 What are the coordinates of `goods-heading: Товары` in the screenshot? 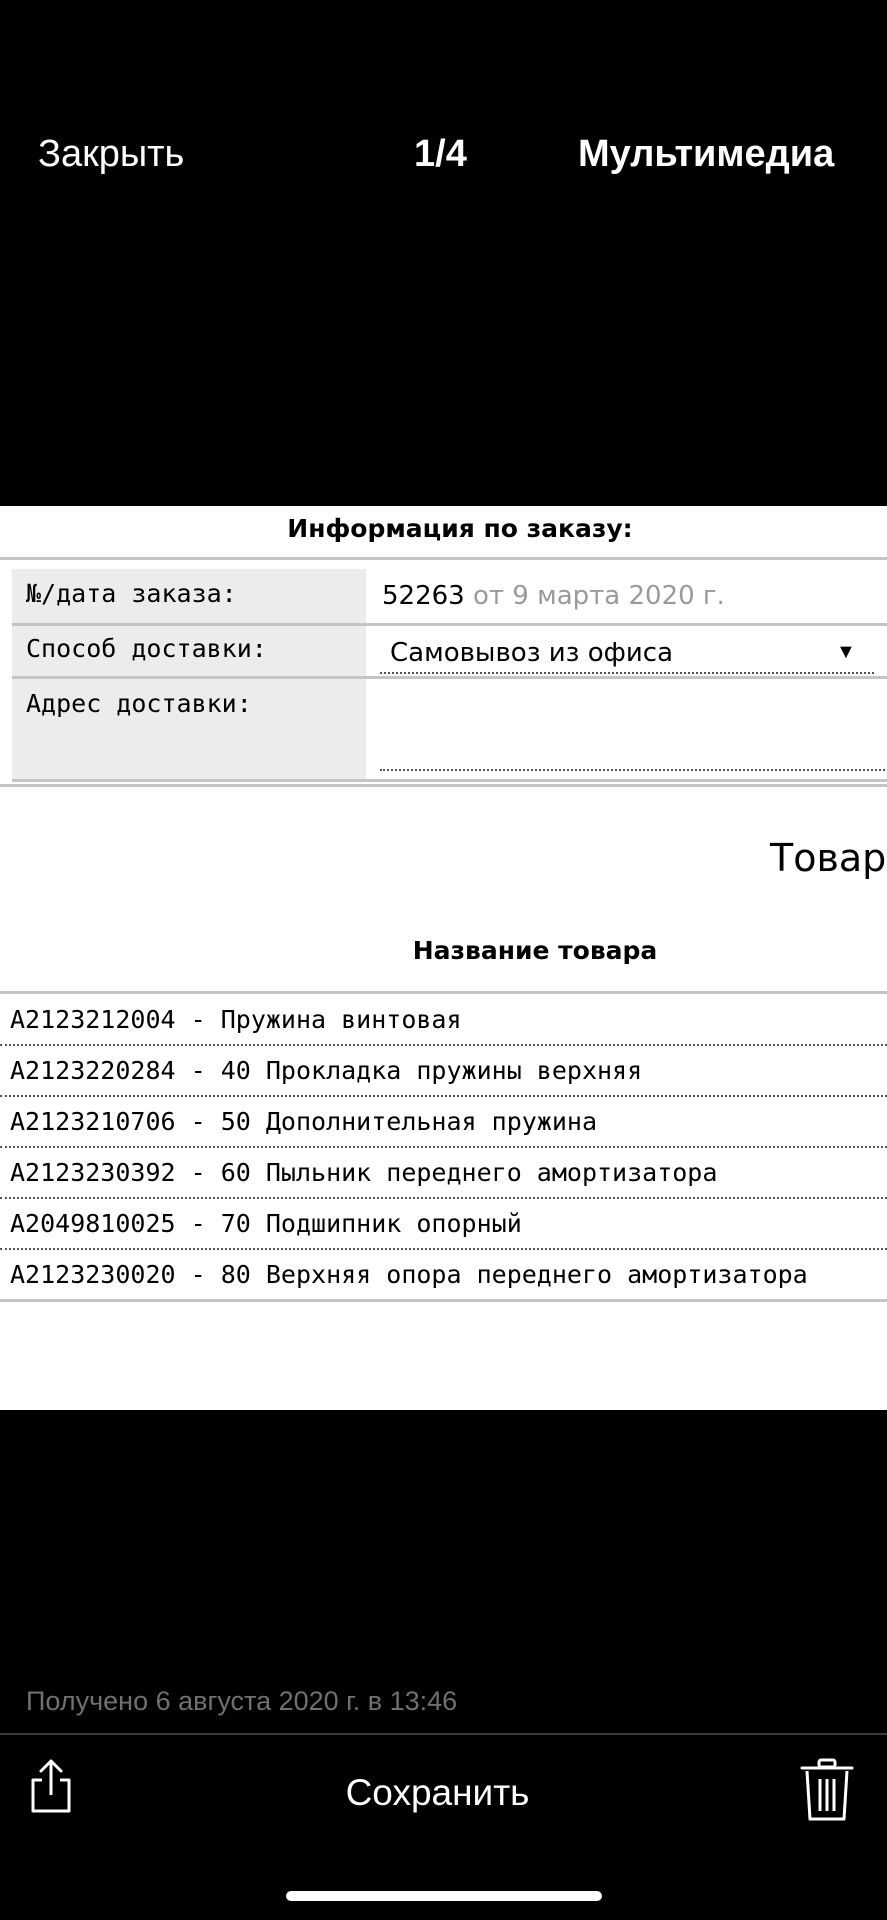 It's located at (828, 858).